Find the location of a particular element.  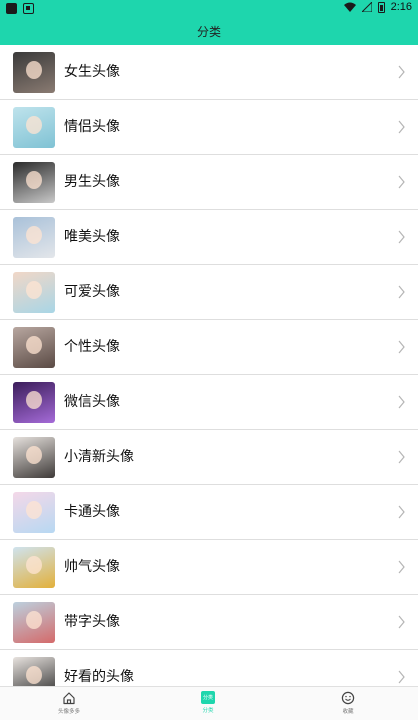

category-label: 个性头像 is located at coordinates (92, 347).